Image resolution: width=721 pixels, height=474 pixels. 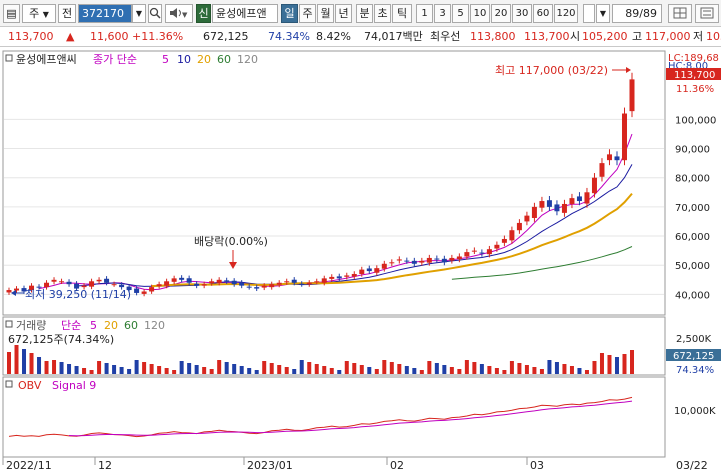 I want to click on interval-5-button: 5, so click(x=460, y=13).